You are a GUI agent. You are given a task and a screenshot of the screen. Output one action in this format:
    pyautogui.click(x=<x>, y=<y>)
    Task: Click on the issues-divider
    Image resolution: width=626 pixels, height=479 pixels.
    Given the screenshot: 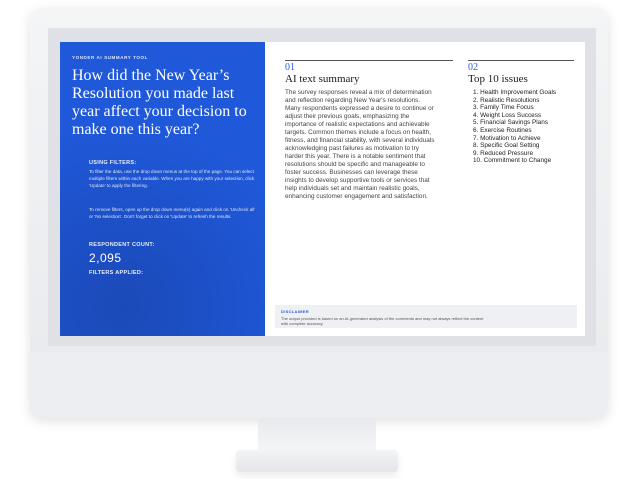 What is the action you would take?
    pyautogui.click(x=521, y=60)
    